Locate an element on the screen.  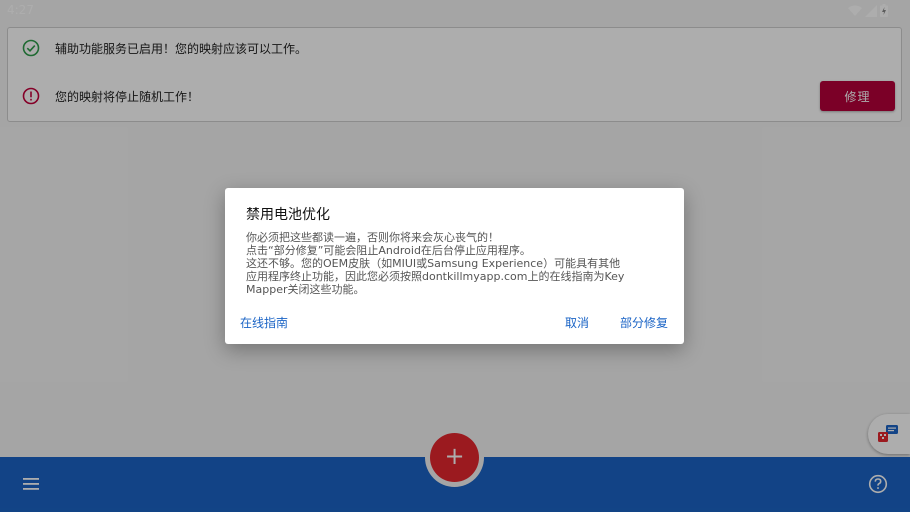
dialog-message-line: 点击“部分修复”可能会阻止Android在后台停止应用程序。 is located at coordinates (388, 250).